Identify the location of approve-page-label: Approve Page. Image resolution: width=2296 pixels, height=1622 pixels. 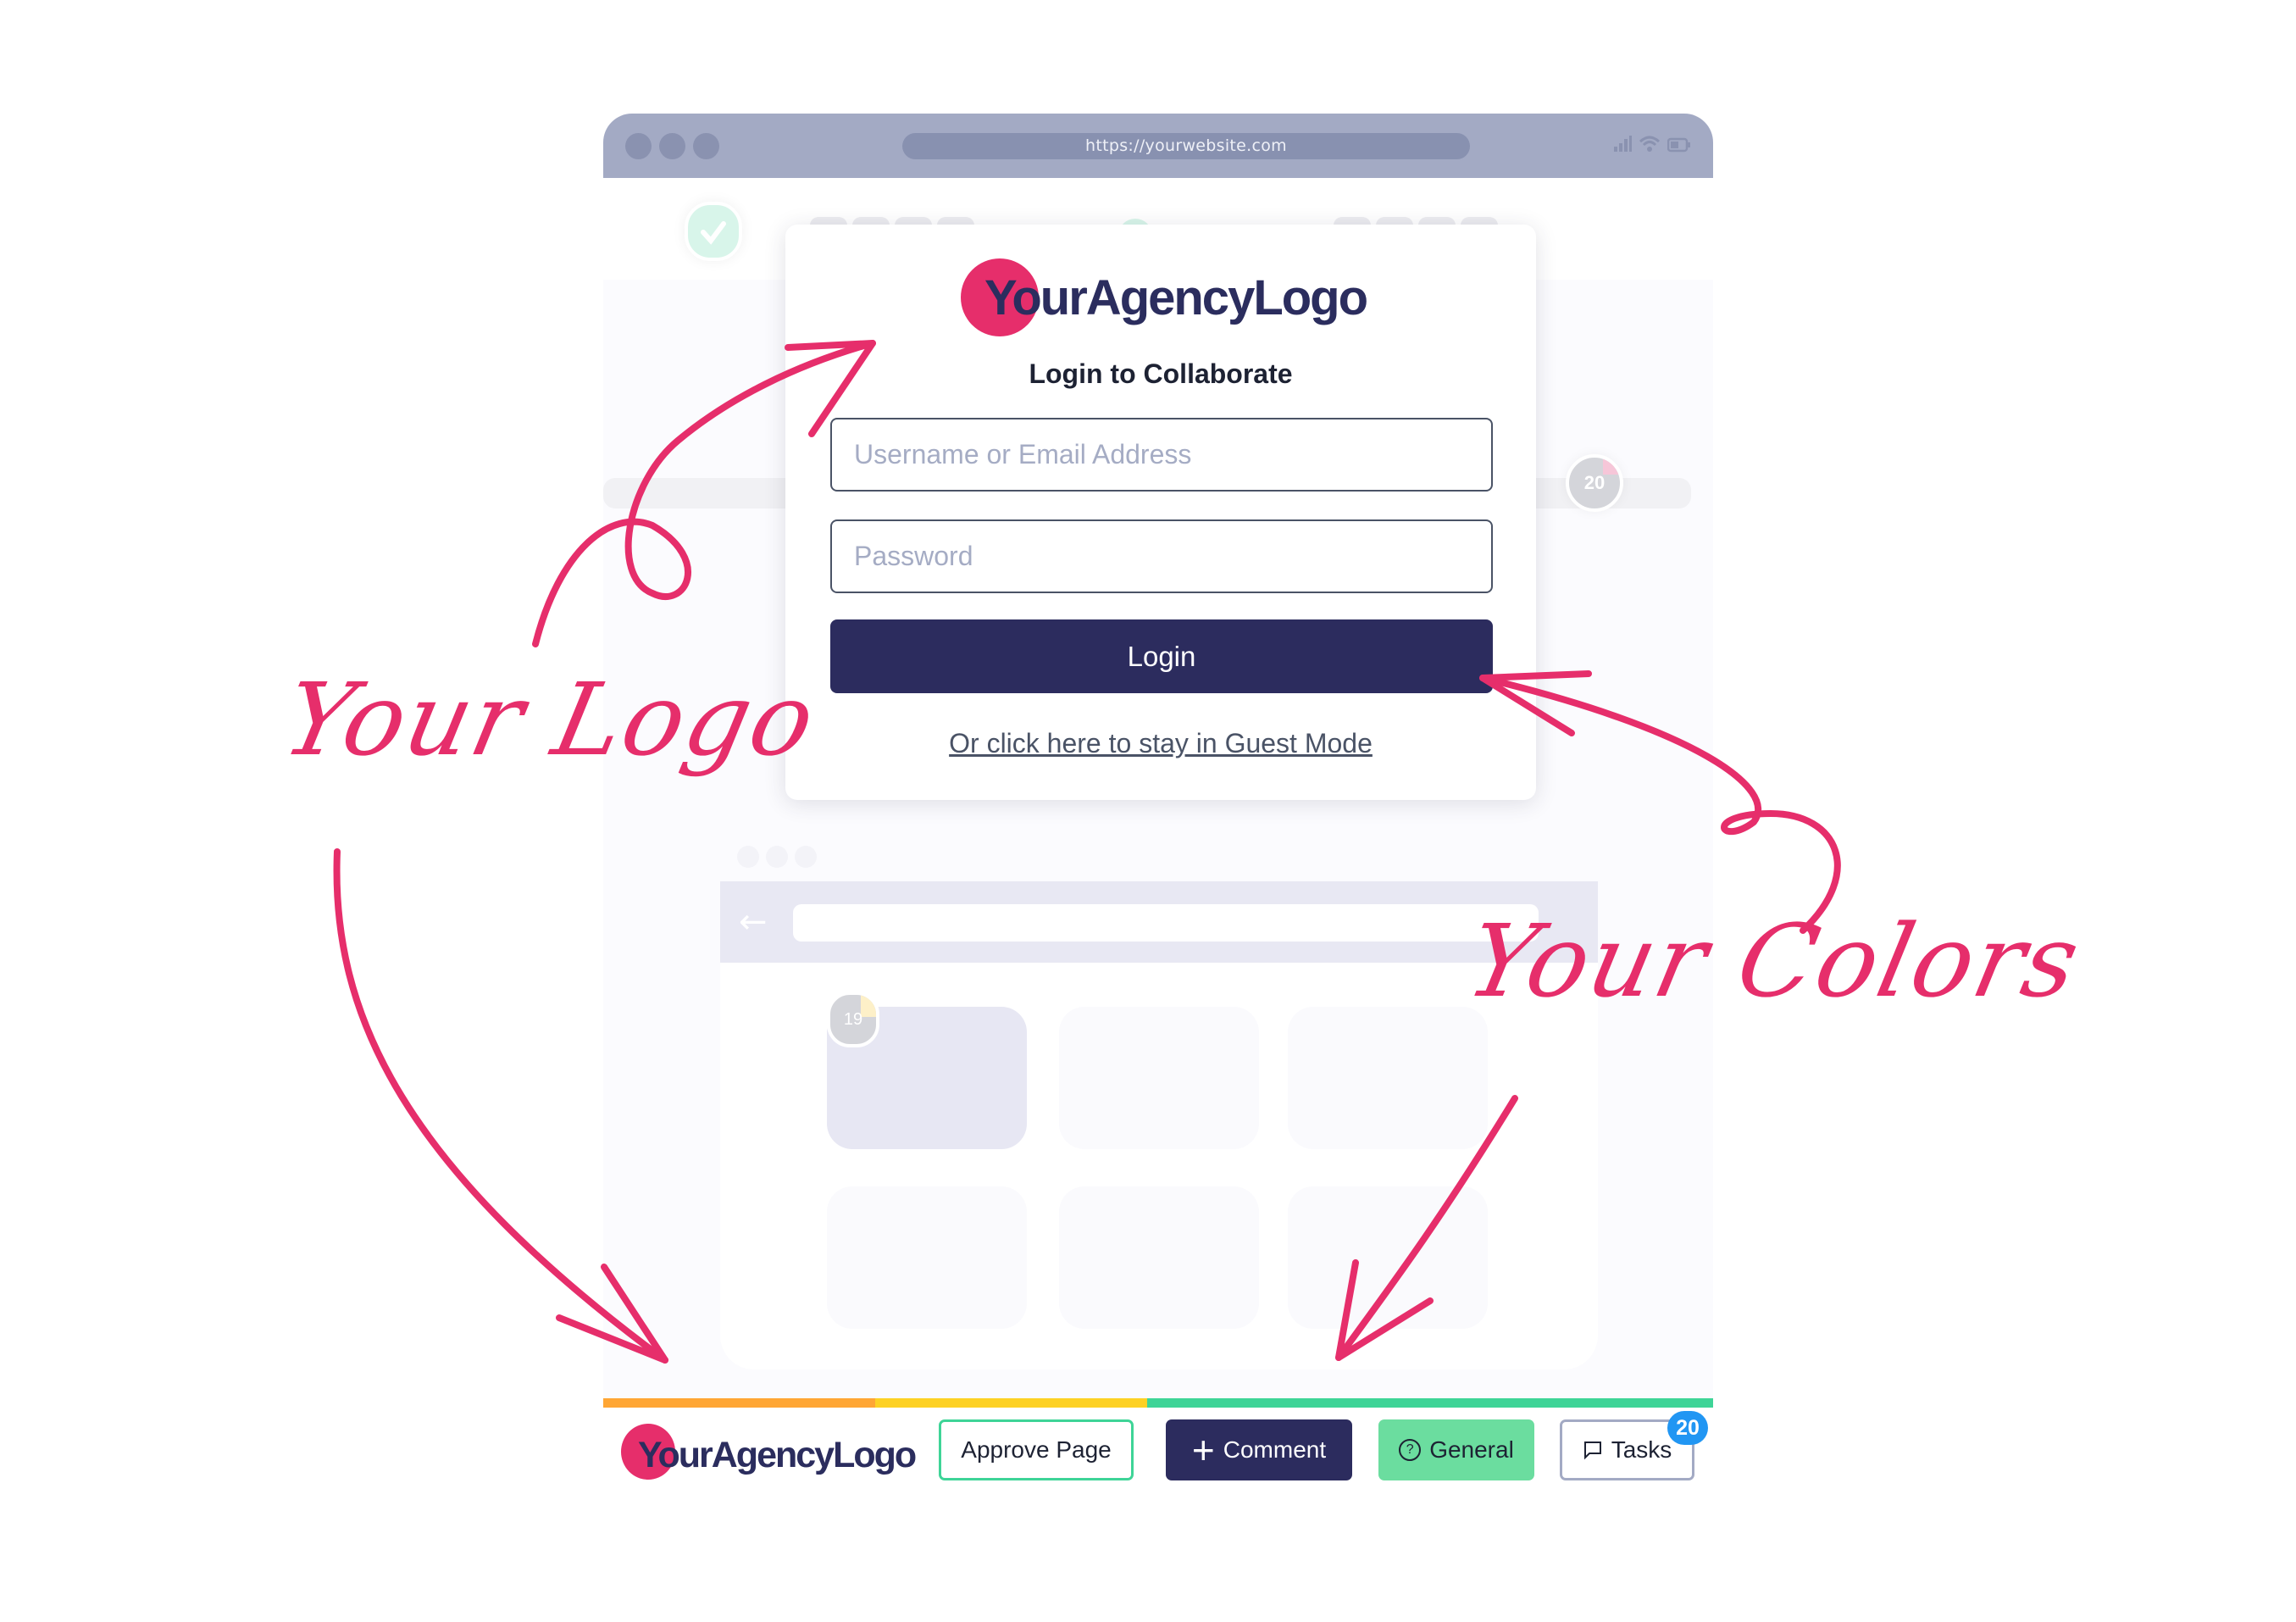
(1036, 1450).